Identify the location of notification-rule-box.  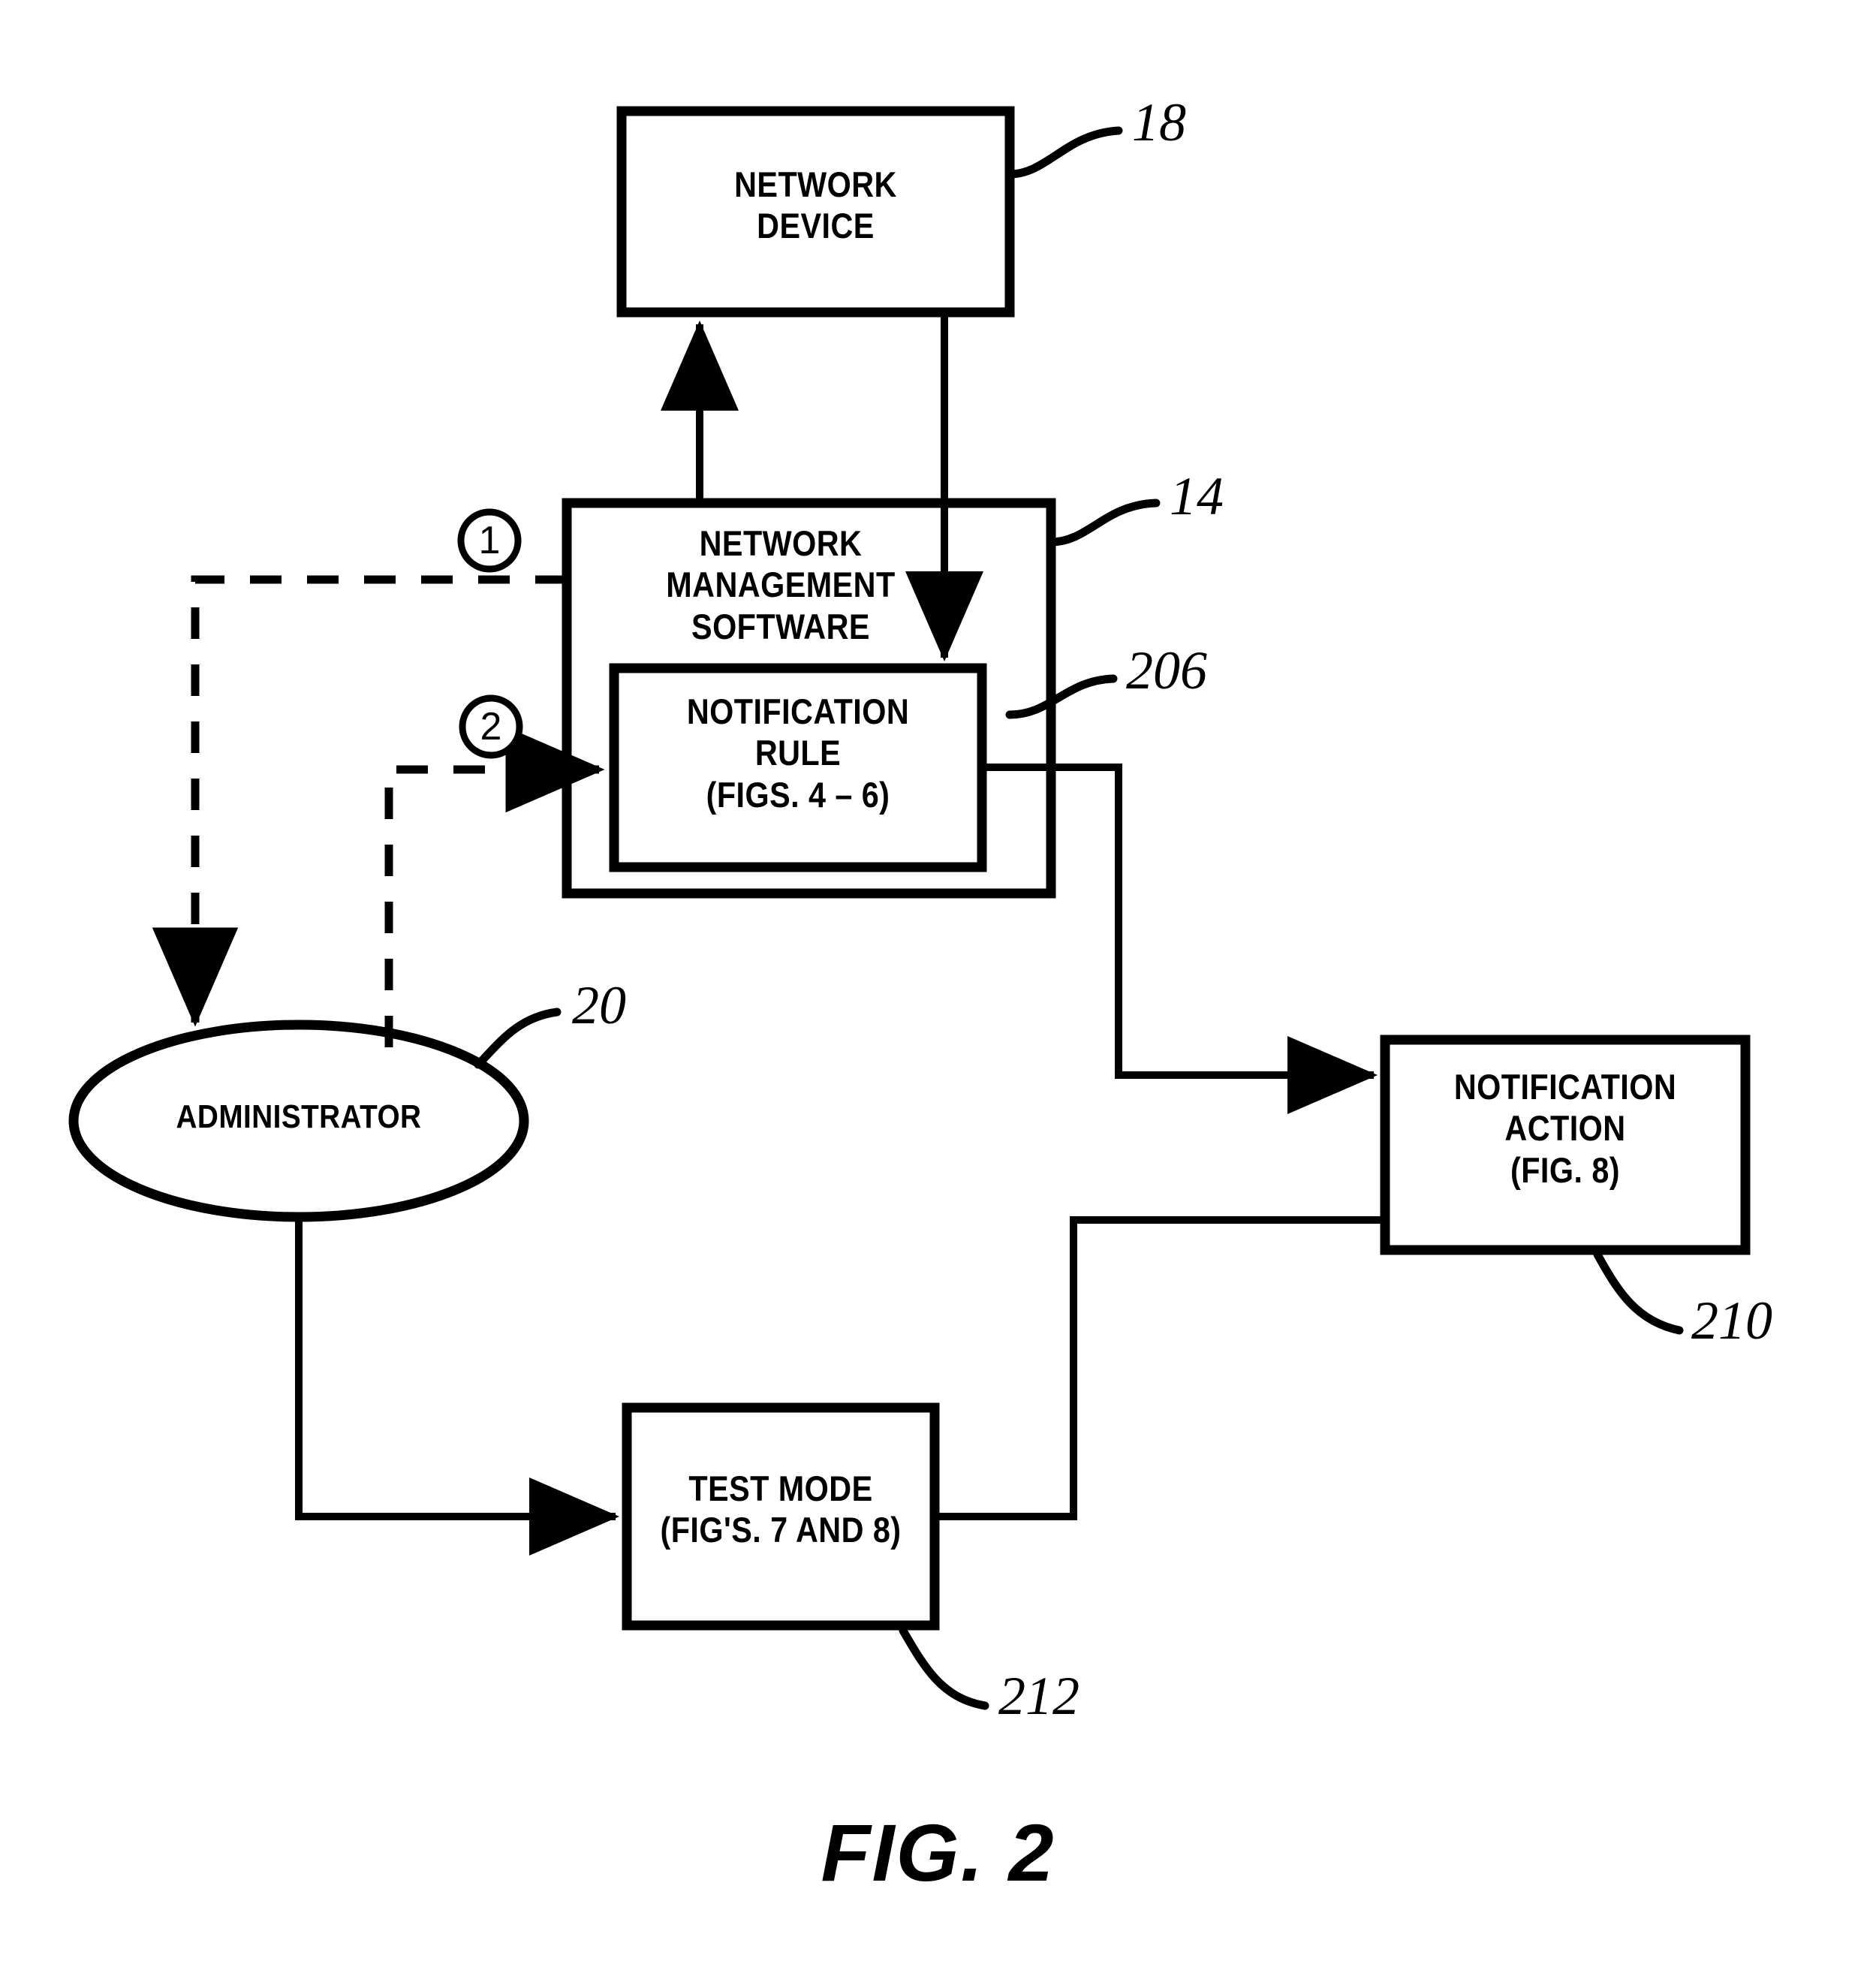
(798, 767).